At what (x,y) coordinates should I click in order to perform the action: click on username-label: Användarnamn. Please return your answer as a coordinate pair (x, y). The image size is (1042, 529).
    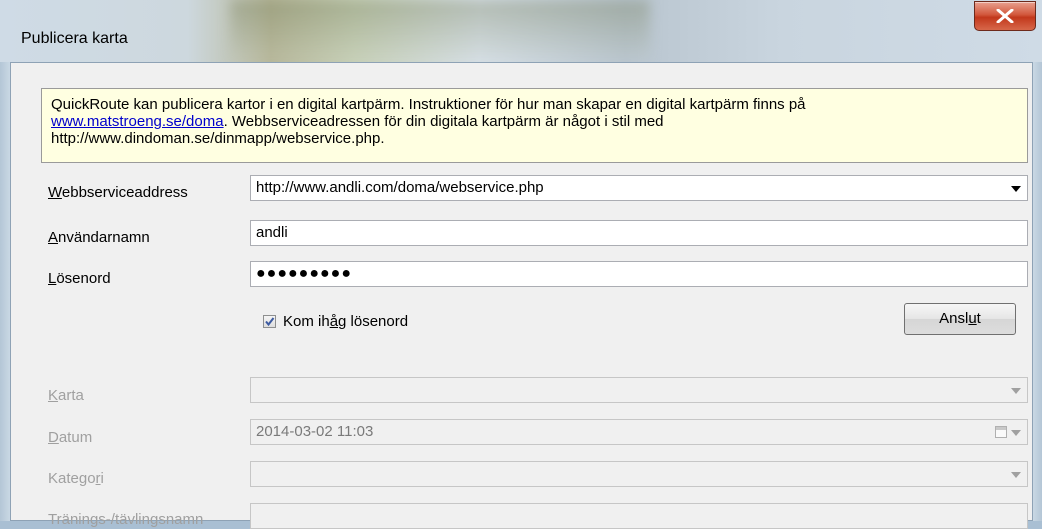
    Looking at the image, I should click on (99, 237).